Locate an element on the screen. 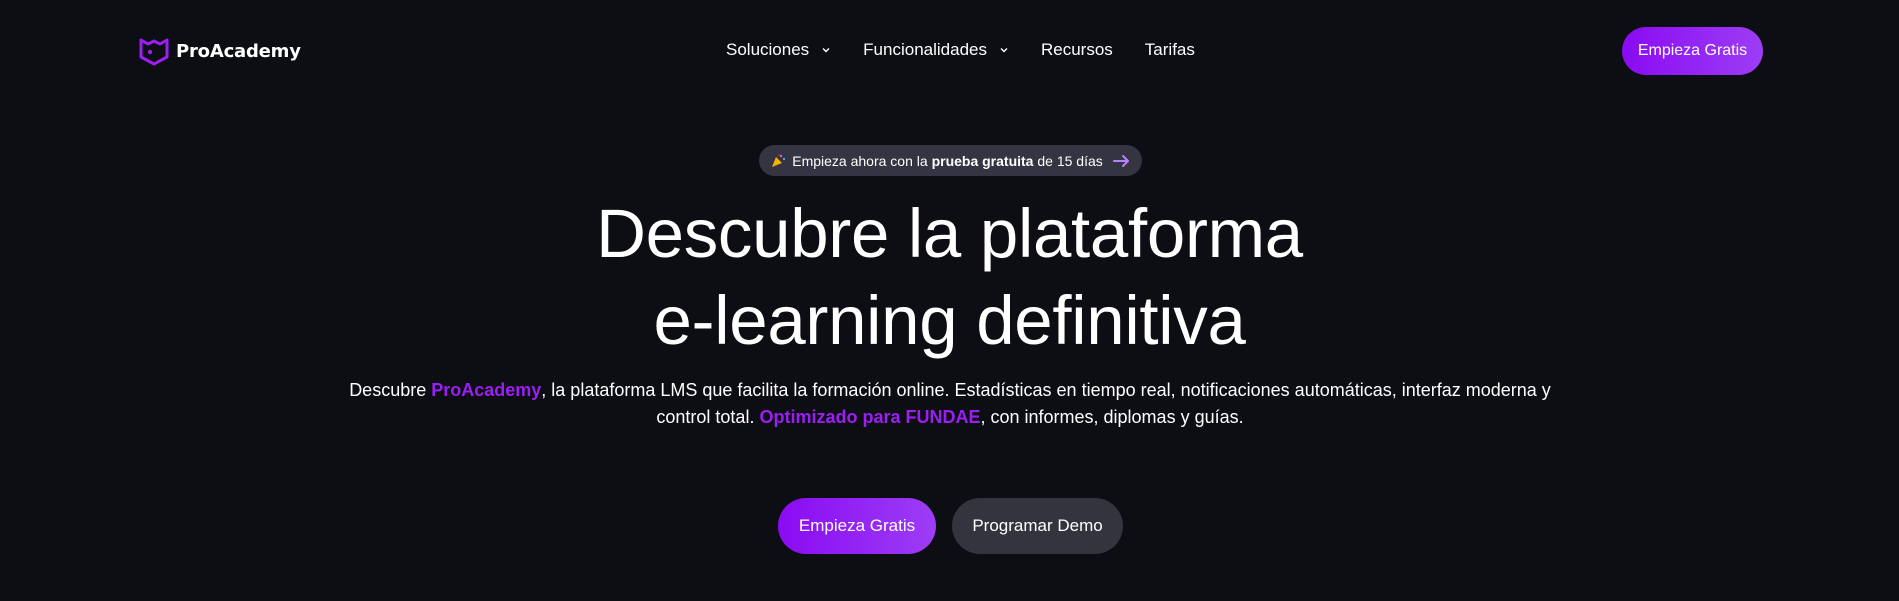 This screenshot has height=601, width=1899. hero-sub-part3: , con informes, diplomas y guías. is located at coordinates (1112, 417).